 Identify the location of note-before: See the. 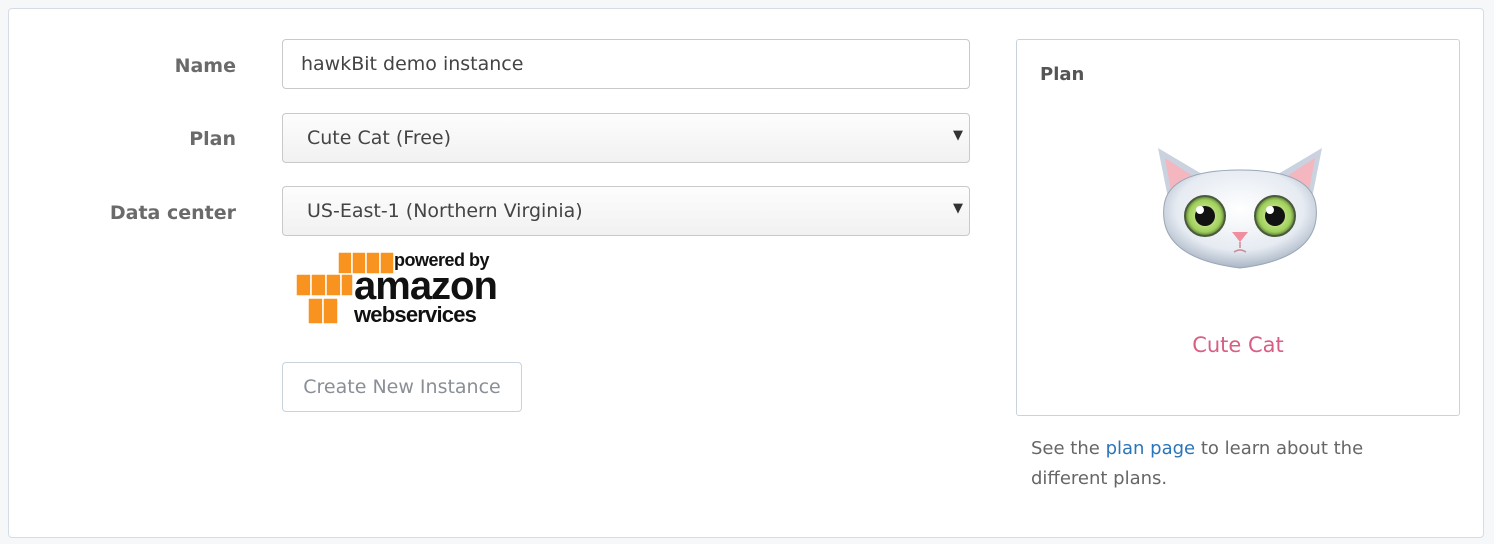
(1068, 448).